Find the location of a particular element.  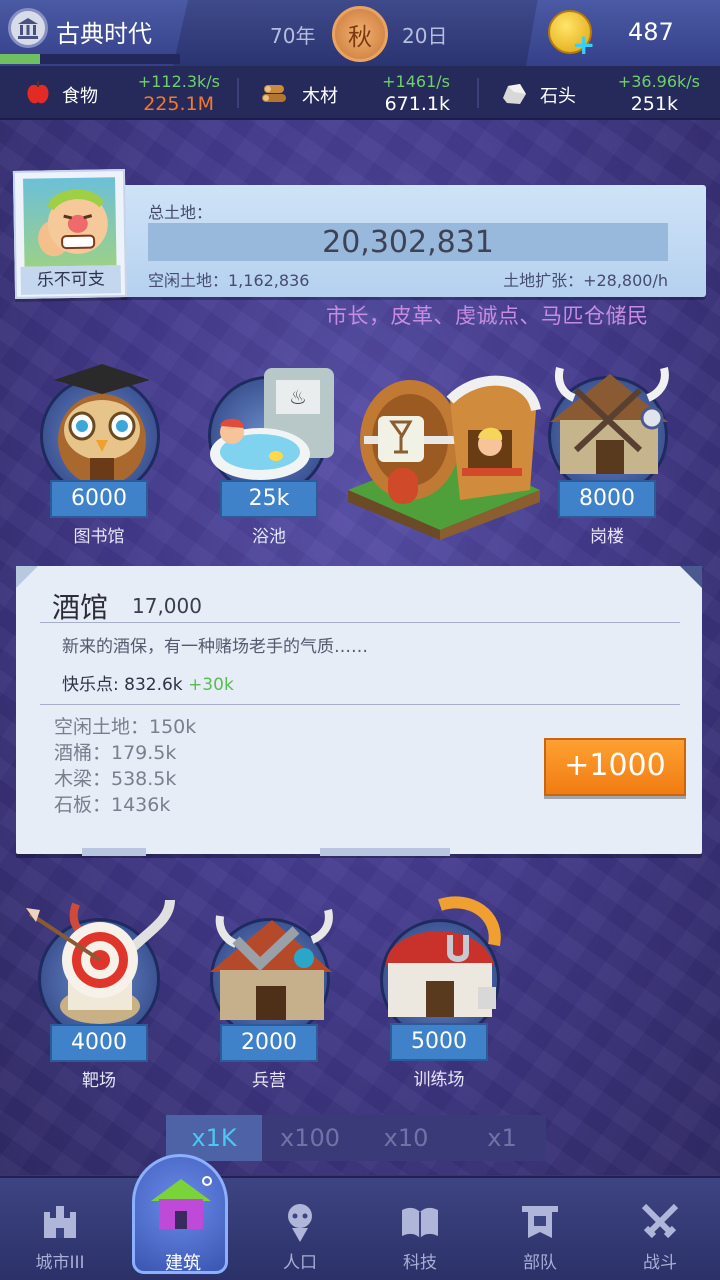

building-library: 6000 图书馆 is located at coordinates (101, 455).